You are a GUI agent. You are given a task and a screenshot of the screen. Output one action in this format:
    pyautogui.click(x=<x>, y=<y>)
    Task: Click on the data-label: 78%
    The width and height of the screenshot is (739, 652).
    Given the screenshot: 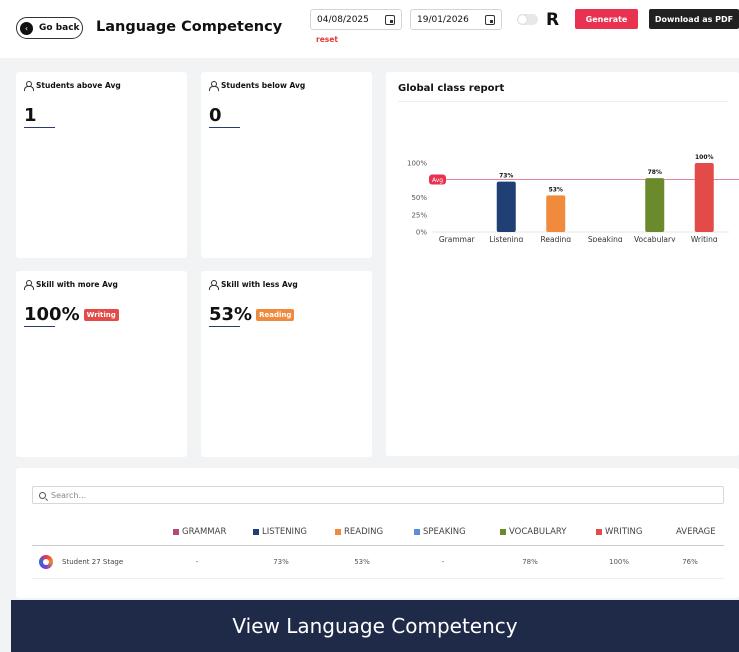 What is the action you would take?
    pyautogui.click(x=655, y=172)
    